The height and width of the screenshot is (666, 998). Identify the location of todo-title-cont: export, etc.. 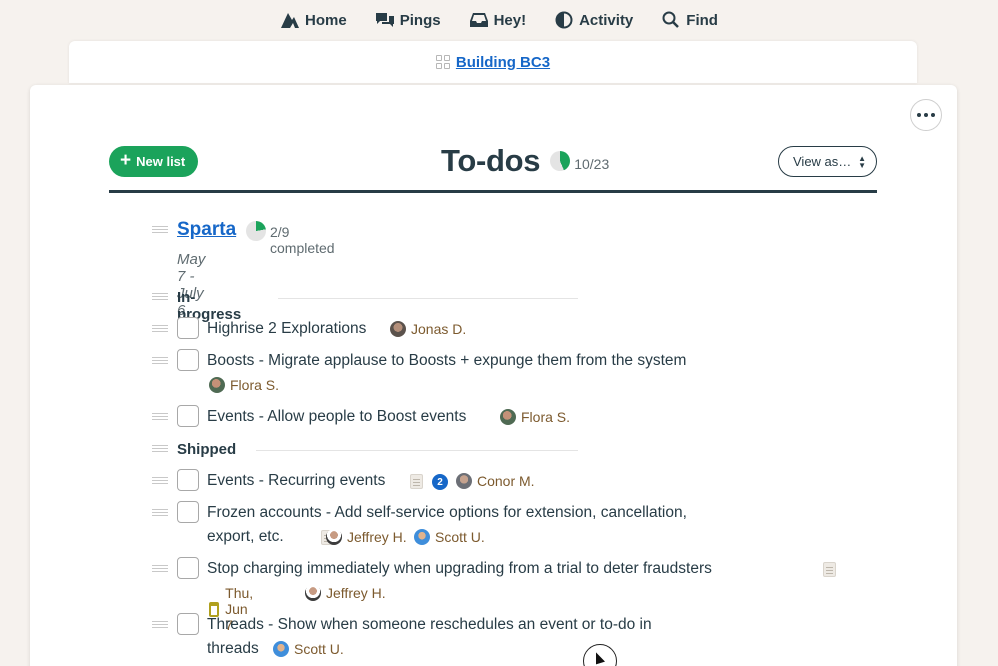
(245, 537).